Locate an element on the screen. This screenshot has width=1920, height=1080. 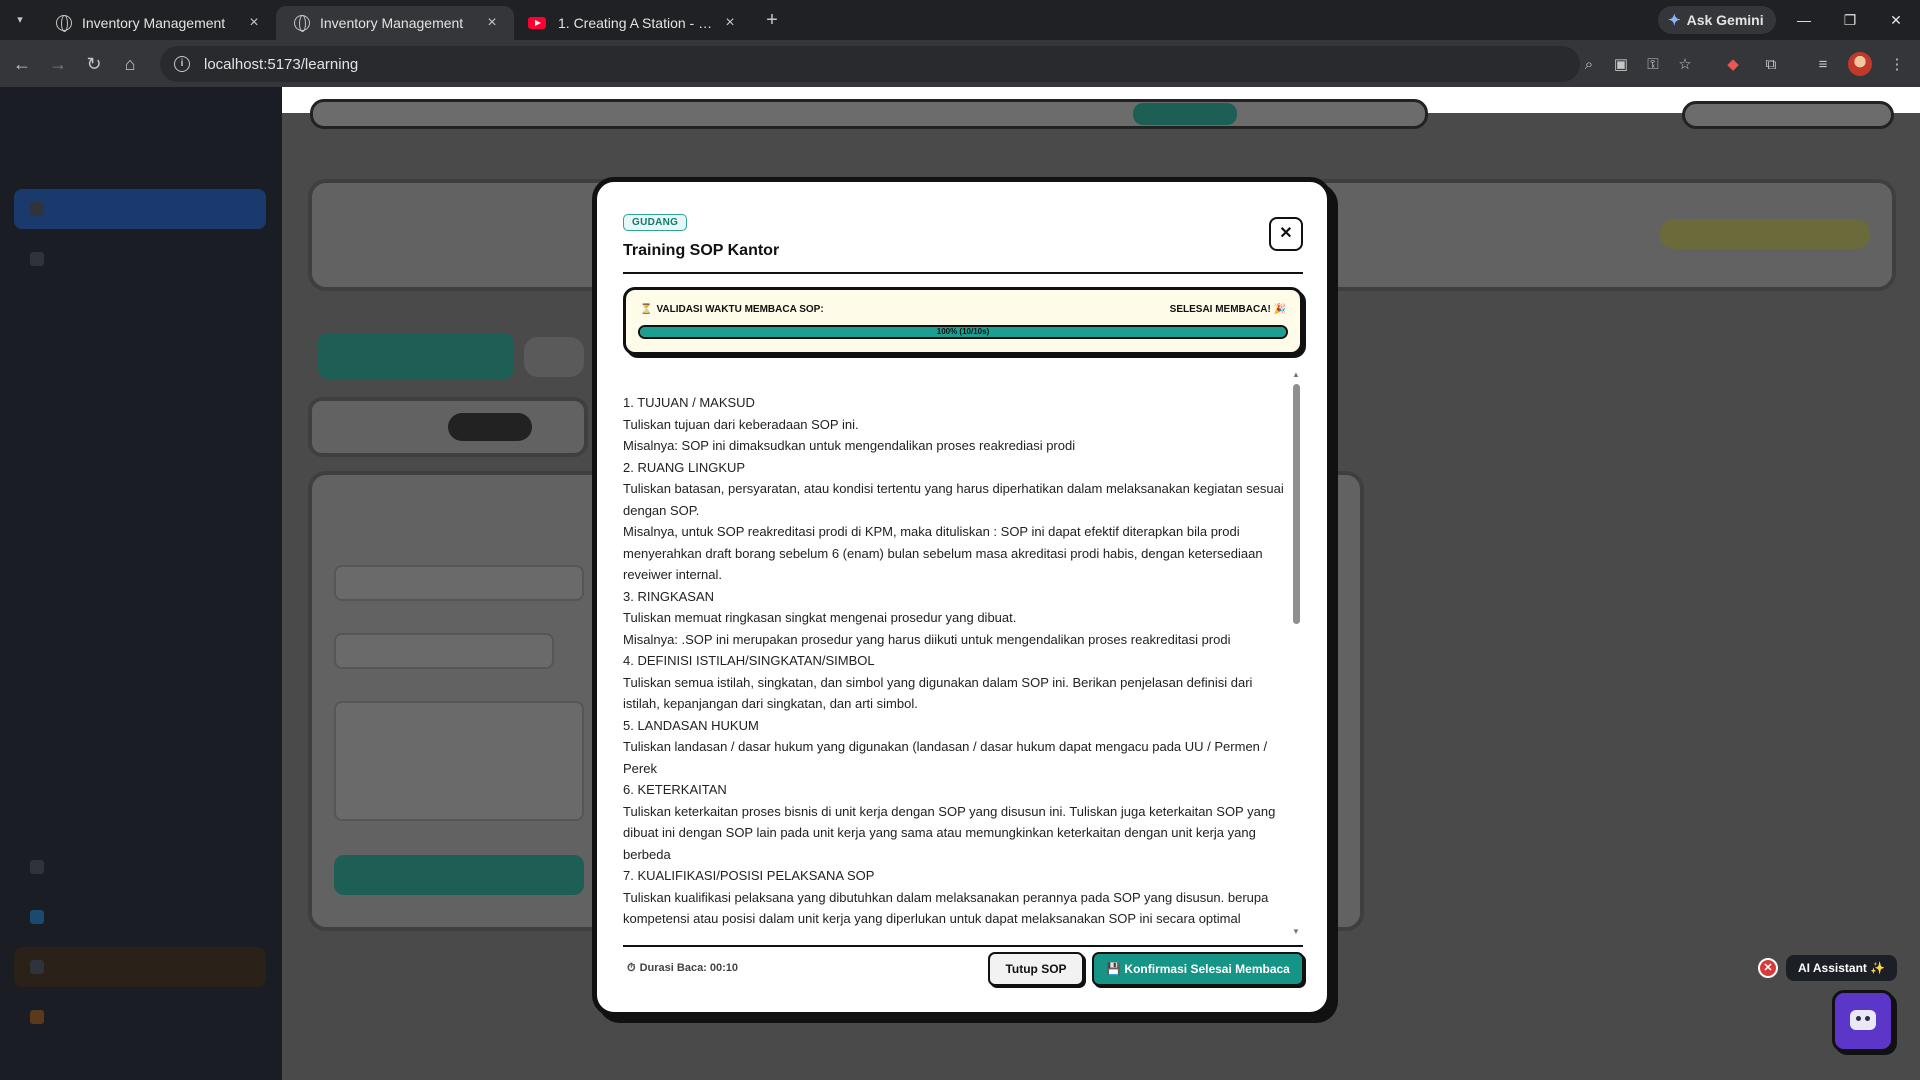
progress-text: 100% (10/10s) is located at coordinates (963, 331).